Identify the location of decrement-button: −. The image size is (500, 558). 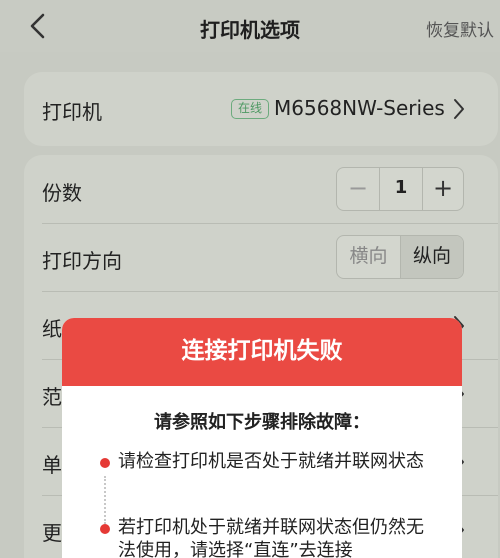
(358, 189).